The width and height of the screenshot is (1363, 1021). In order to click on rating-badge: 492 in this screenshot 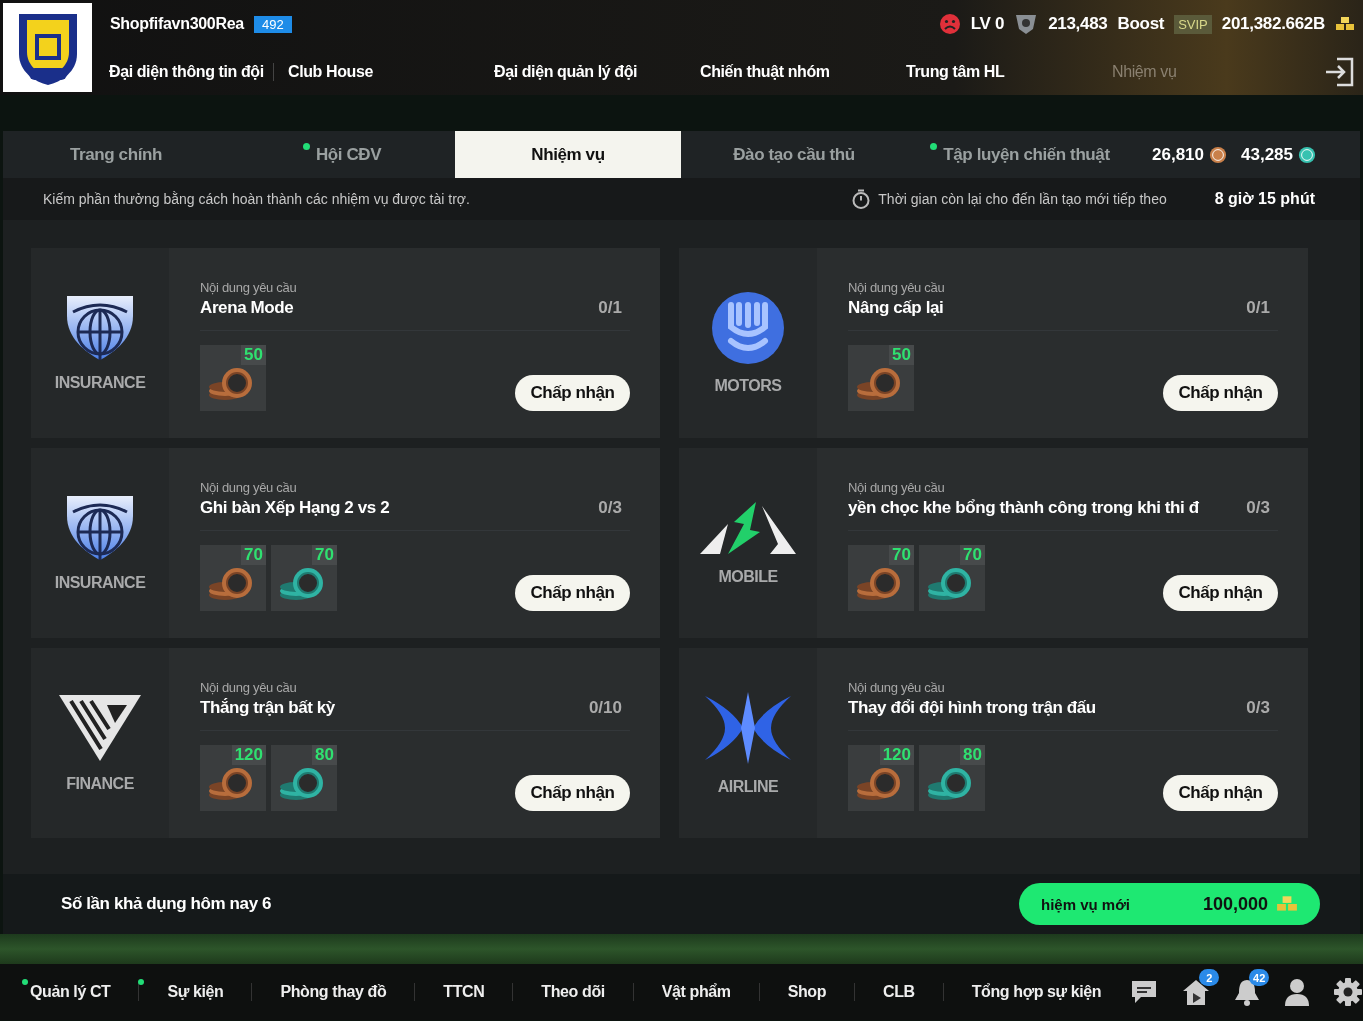, I will do `click(272, 24)`.